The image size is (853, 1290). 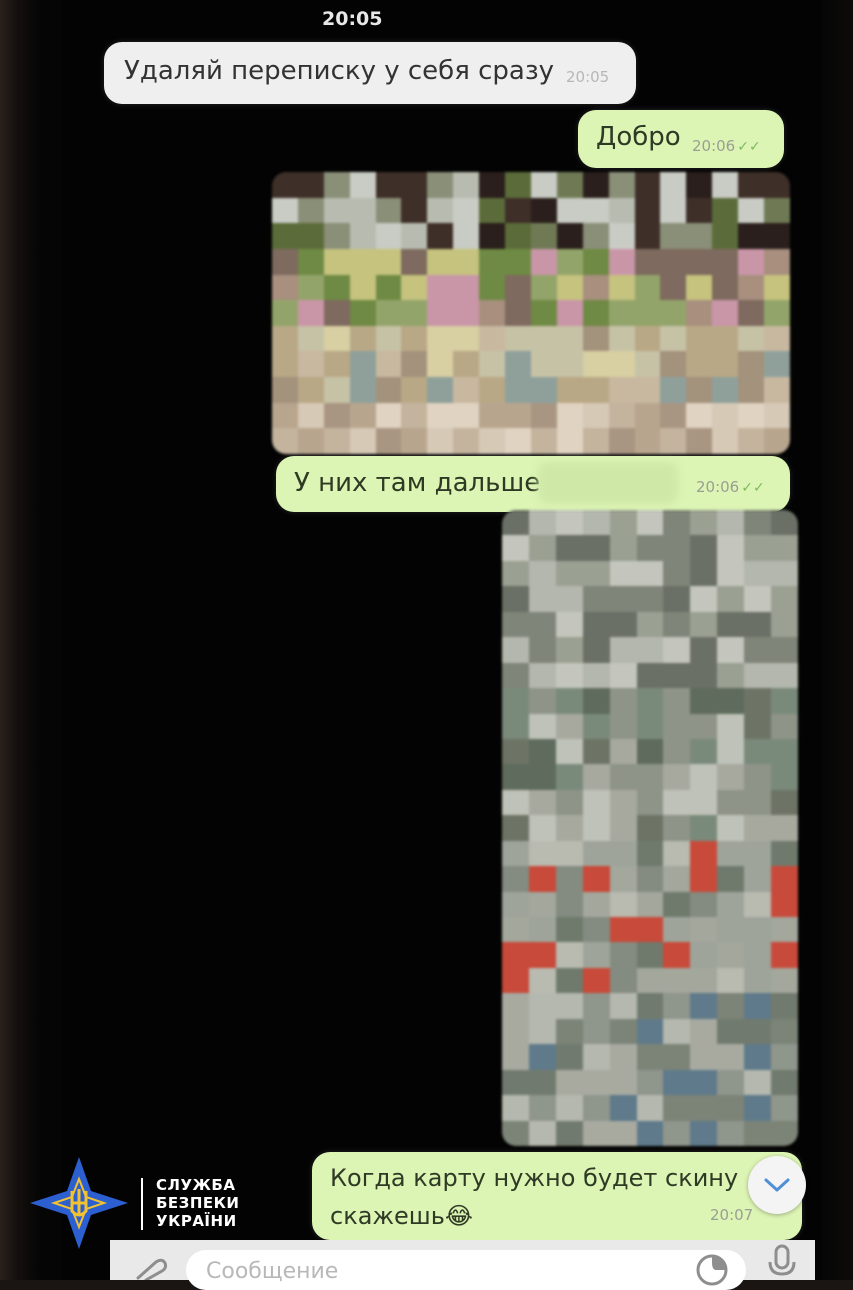 I want to click on message-outgoing: Добро 20:06 ✓✓, so click(x=681, y=139).